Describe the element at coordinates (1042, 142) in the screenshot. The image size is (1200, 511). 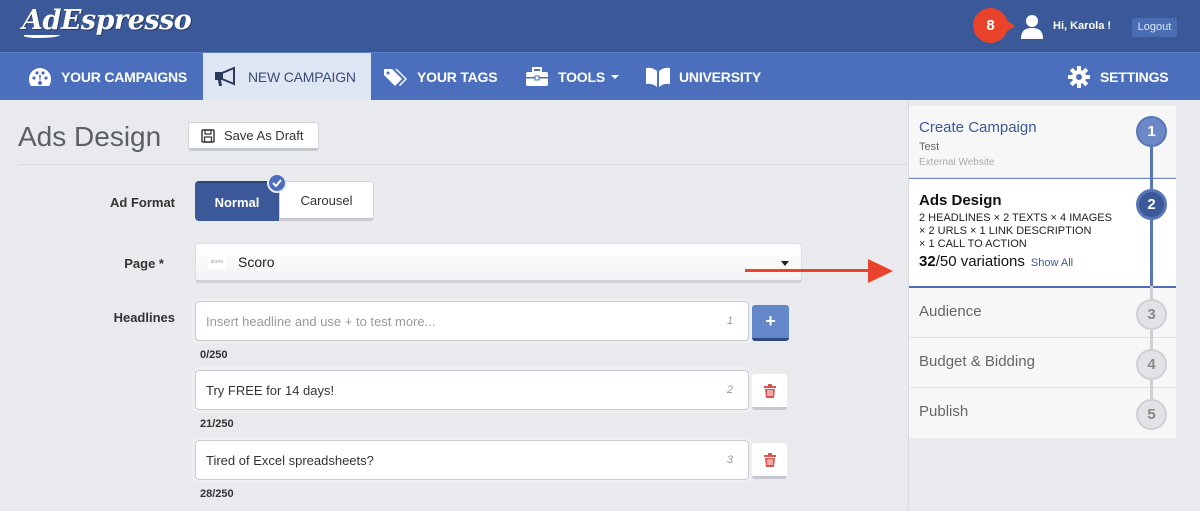
I see `step-create-campaign: Create Campaign Test External Website` at that location.